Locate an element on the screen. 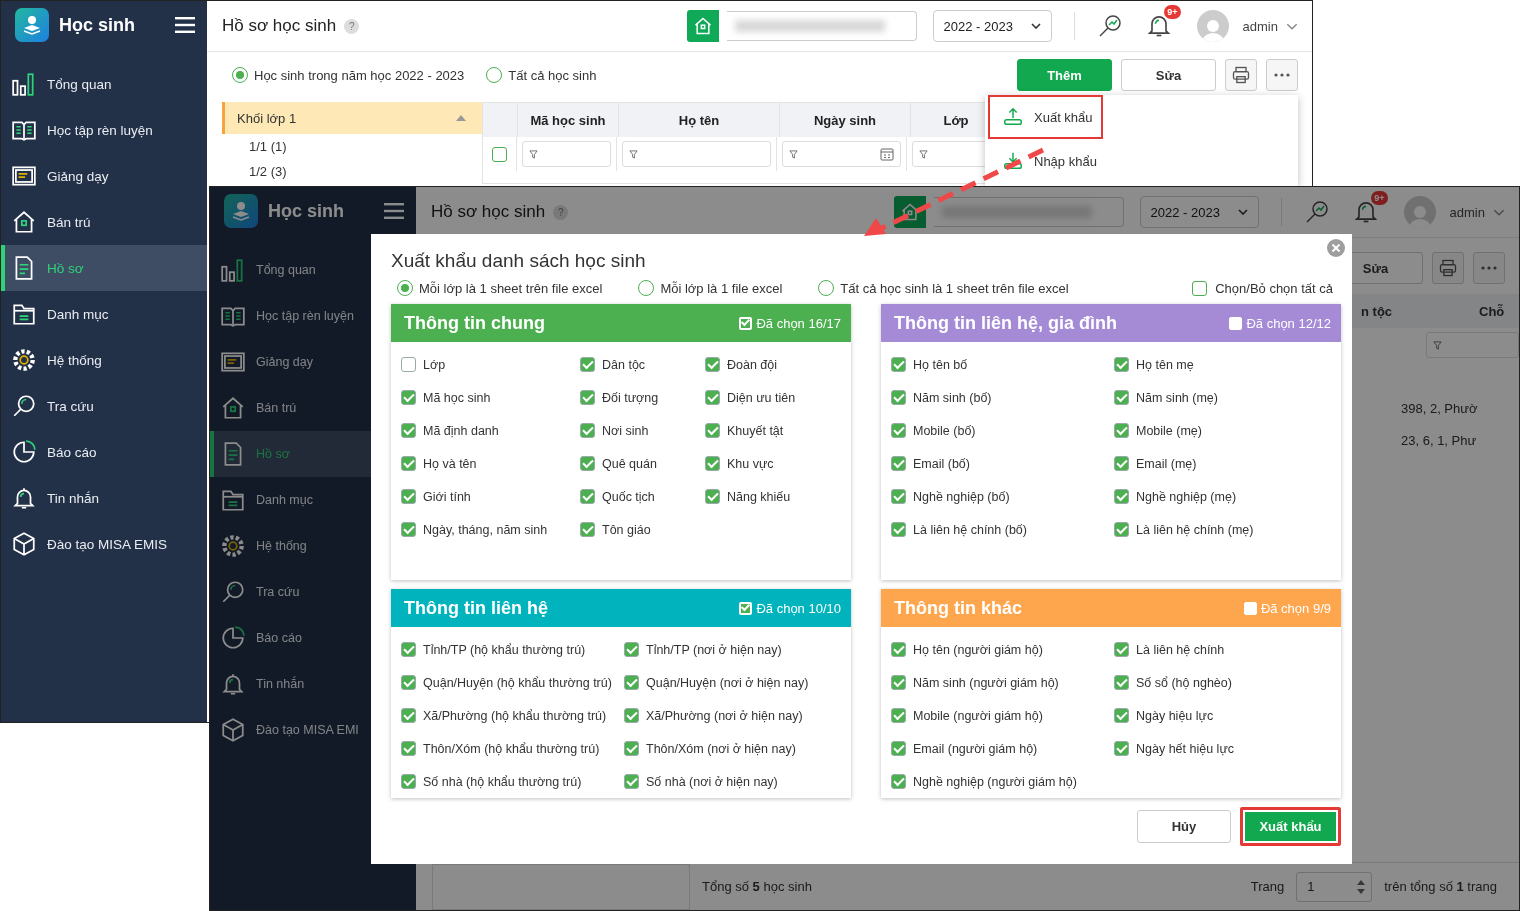 Image resolution: width=1520 pixels, height=911 pixels. sidebar-item: Học tập rèn luyện is located at coordinates (104, 130).